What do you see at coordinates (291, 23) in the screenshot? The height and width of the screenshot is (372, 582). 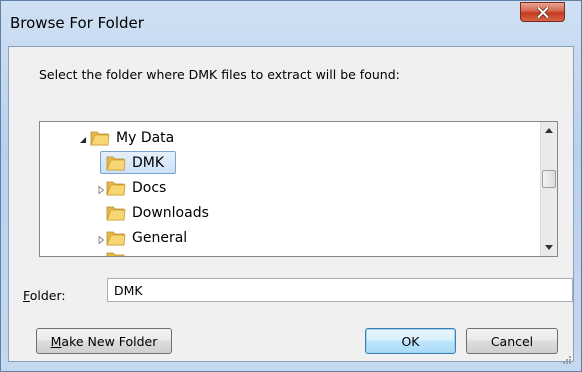 I see `title-bar: Browse For Folder` at bounding box center [291, 23].